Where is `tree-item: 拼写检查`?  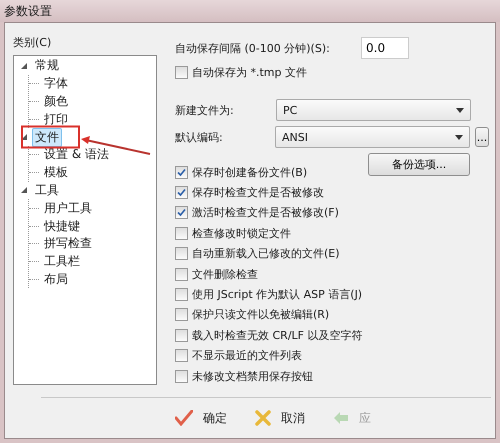
tree-item: 拼写检查 is located at coordinates (68, 244).